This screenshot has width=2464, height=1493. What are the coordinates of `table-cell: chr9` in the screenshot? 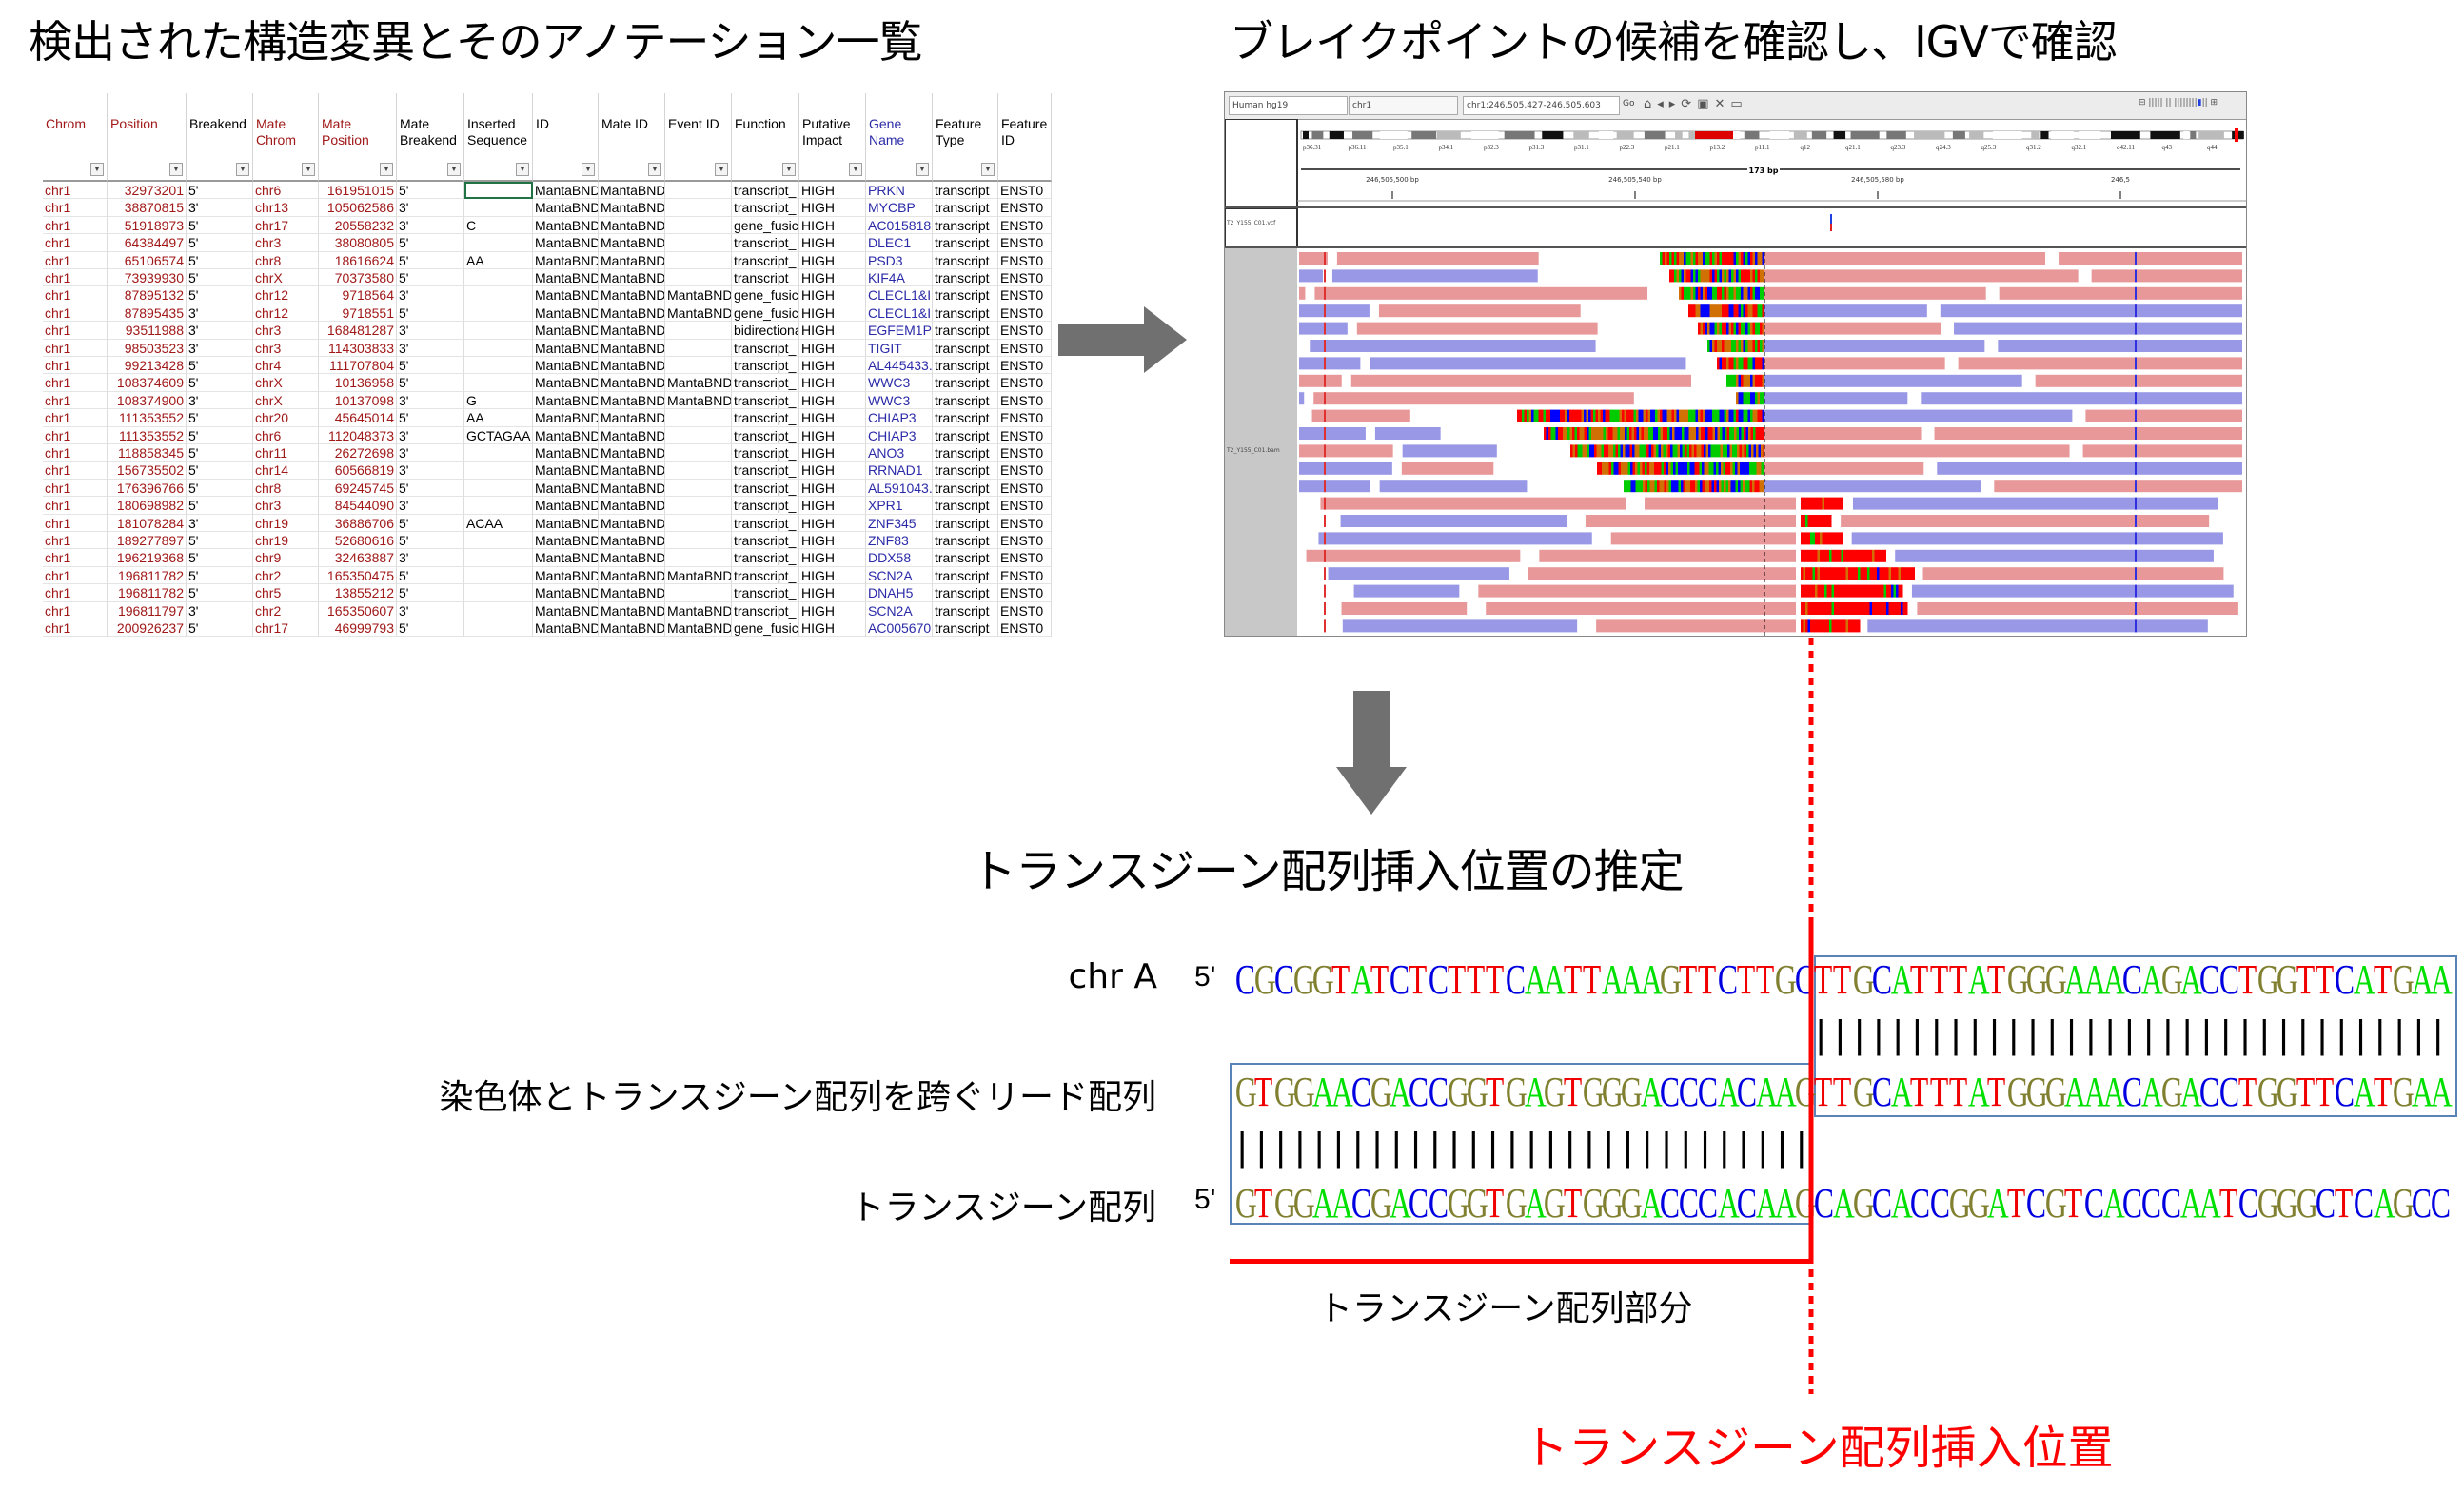 It's located at (286, 558).